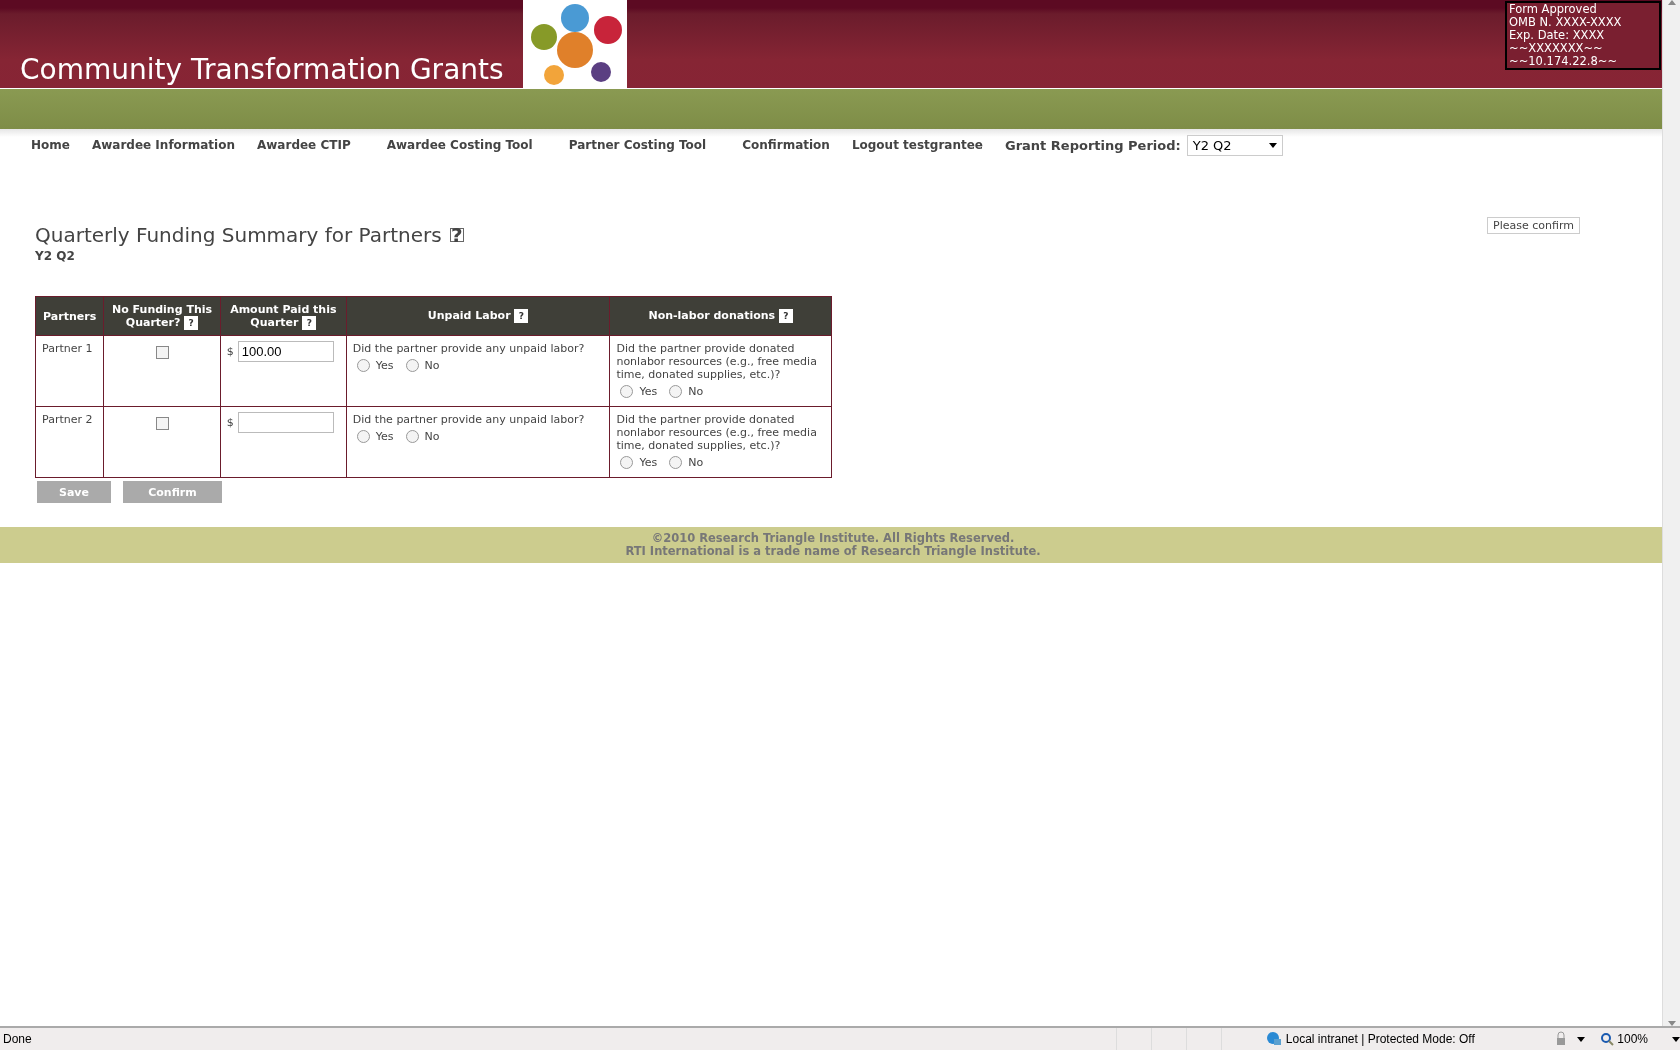  I want to click on nav-link: Confirmation, so click(786, 145).